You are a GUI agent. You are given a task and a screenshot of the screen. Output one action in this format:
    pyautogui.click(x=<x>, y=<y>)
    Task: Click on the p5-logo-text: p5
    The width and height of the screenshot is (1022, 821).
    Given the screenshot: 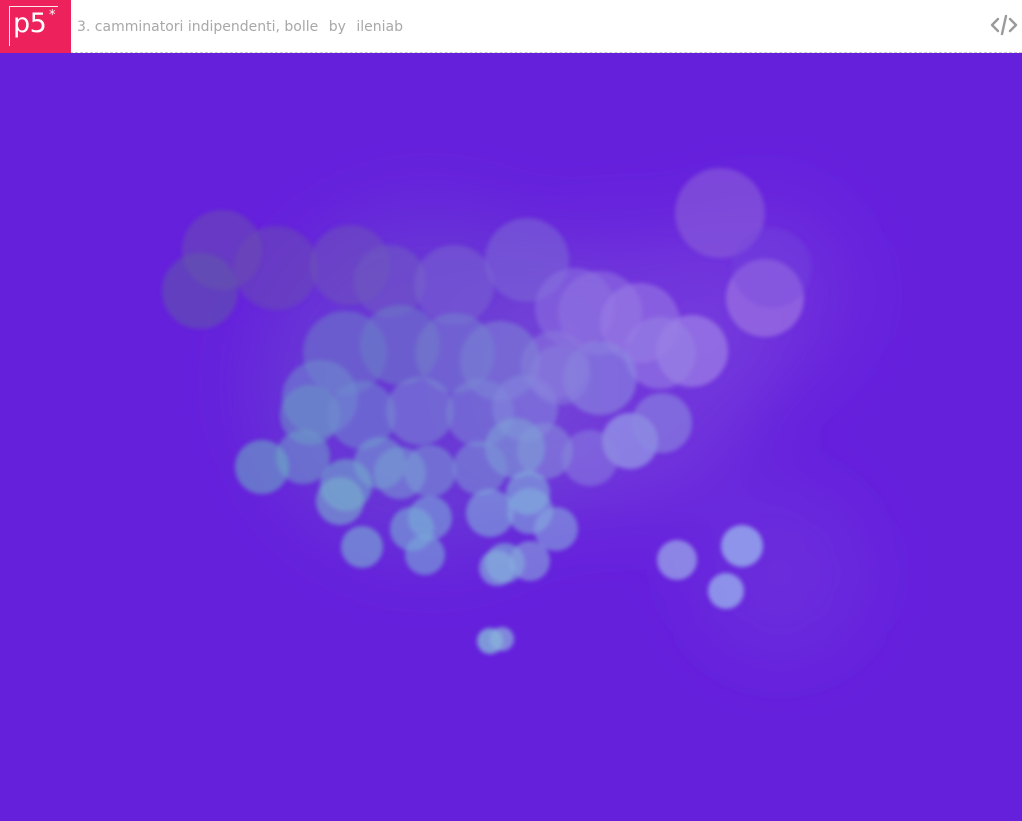 What is the action you would take?
    pyautogui.click(x=30, y=23)
    